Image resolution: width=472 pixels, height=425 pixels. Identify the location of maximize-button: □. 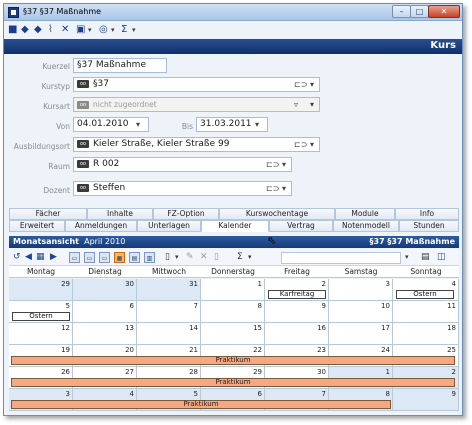
(419, 11).